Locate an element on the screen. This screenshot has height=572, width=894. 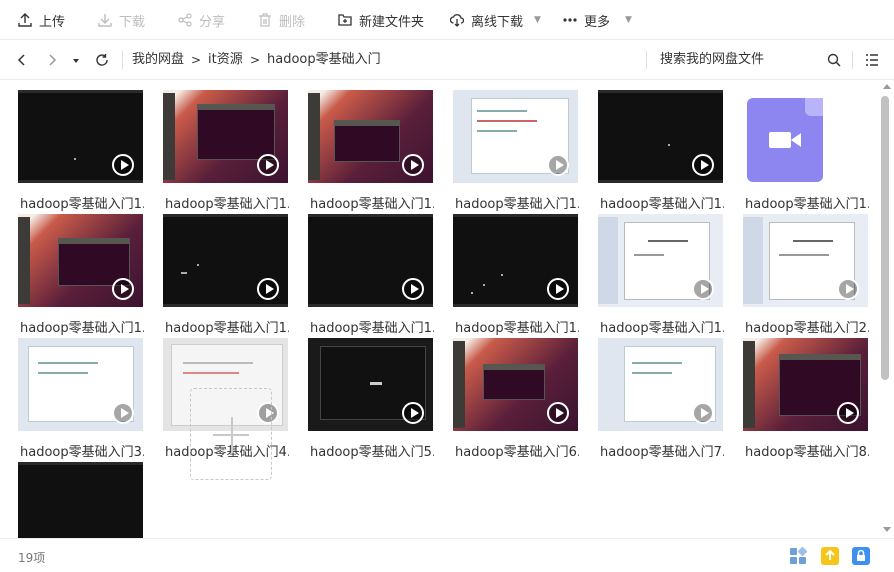
add-file-tile is located at coordinates (231, 434).